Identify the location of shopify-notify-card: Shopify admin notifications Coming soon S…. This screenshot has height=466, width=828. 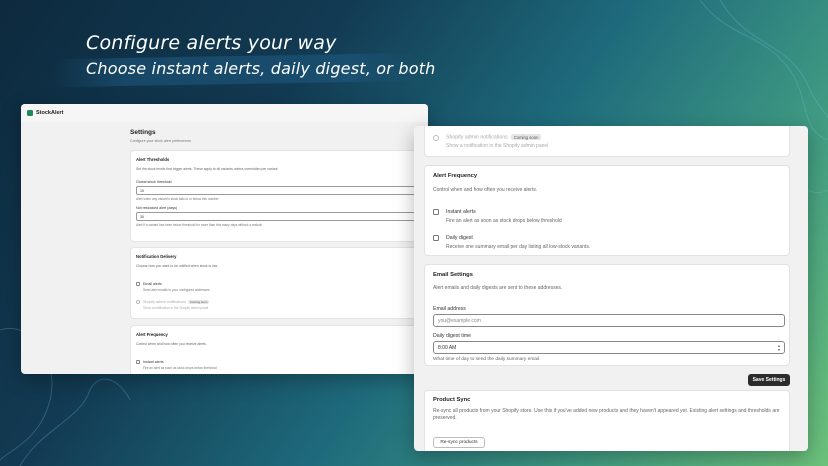
(607, 141).